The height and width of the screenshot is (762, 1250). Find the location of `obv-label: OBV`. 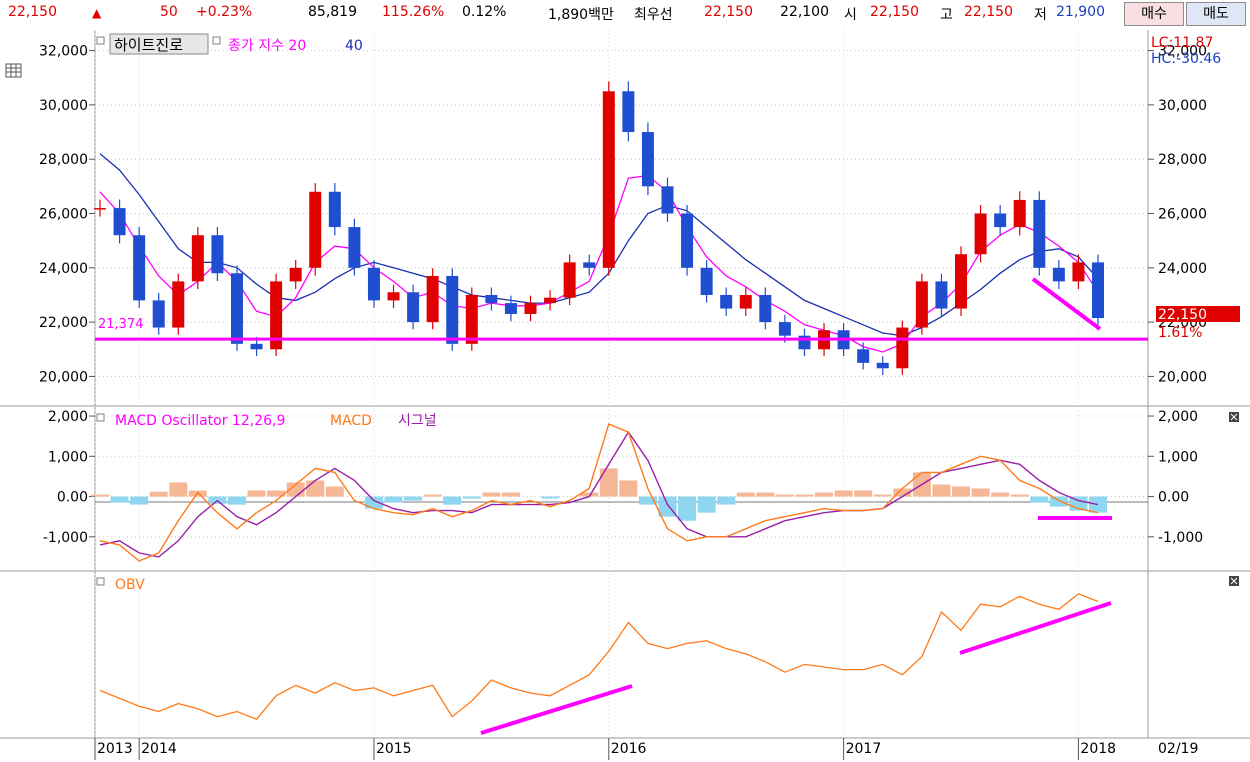

obv-label: OBV is located at coordinates (130, 585).